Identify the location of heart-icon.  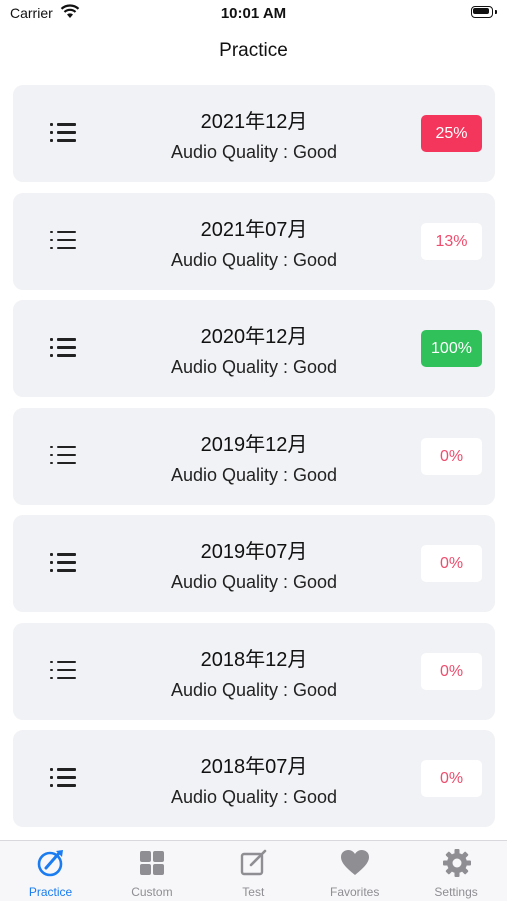
(355, 863).